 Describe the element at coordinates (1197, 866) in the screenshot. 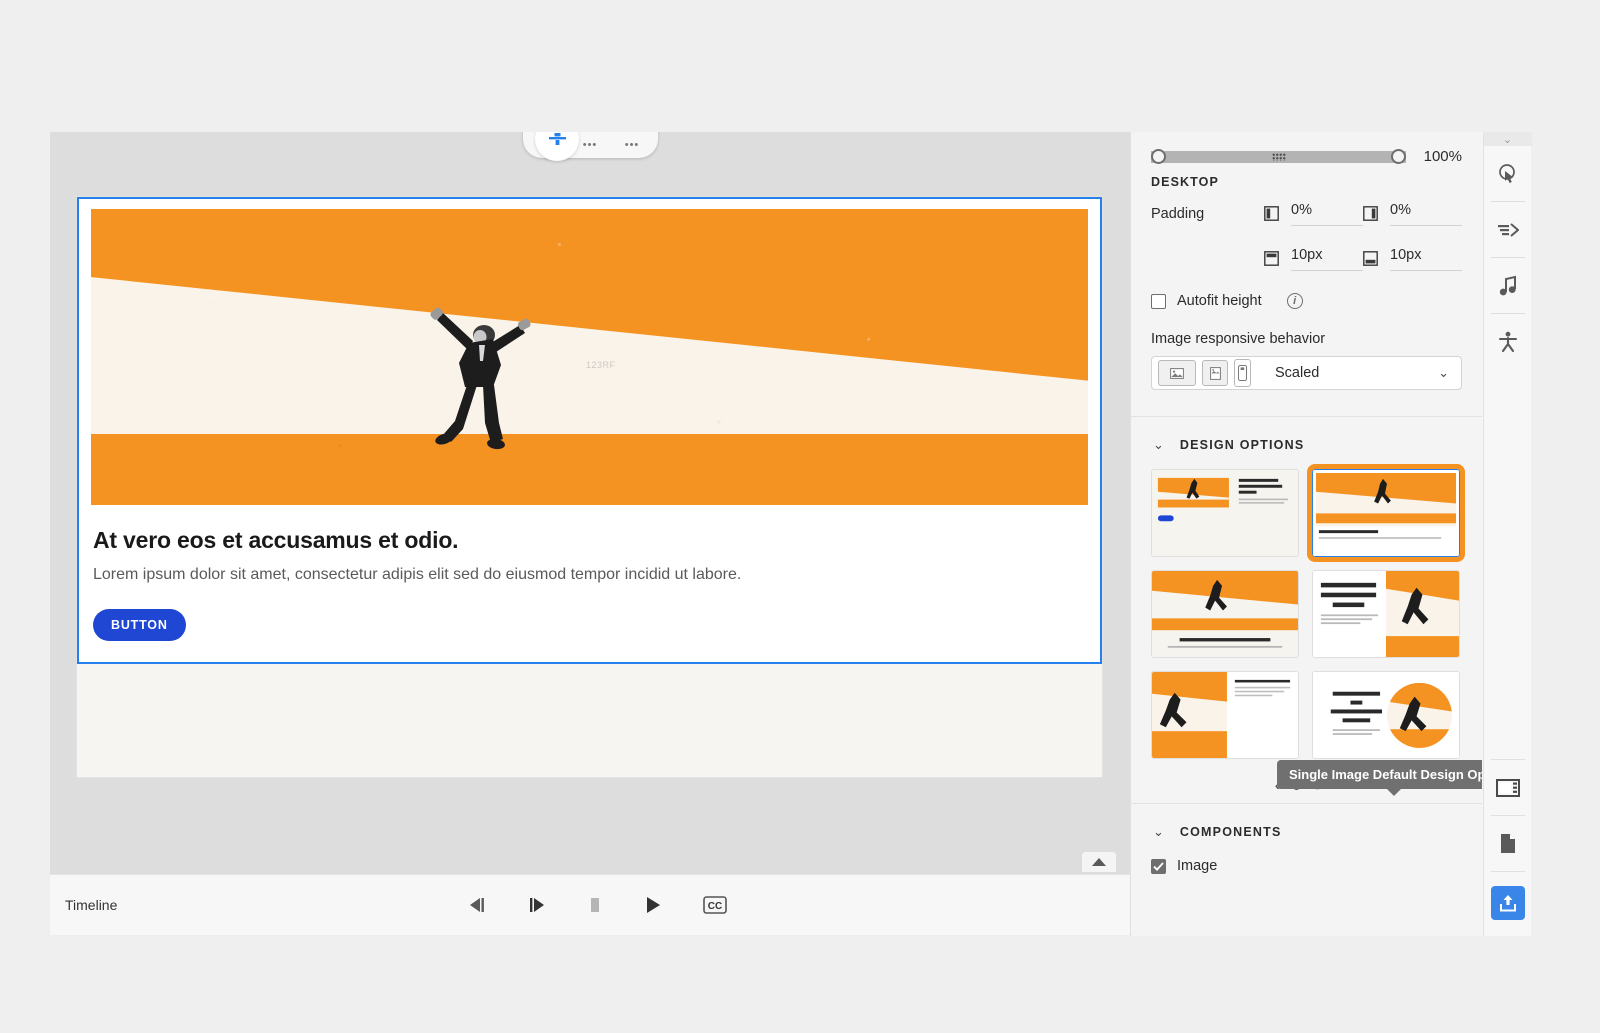

I see `component-image-label: Image` at that location.